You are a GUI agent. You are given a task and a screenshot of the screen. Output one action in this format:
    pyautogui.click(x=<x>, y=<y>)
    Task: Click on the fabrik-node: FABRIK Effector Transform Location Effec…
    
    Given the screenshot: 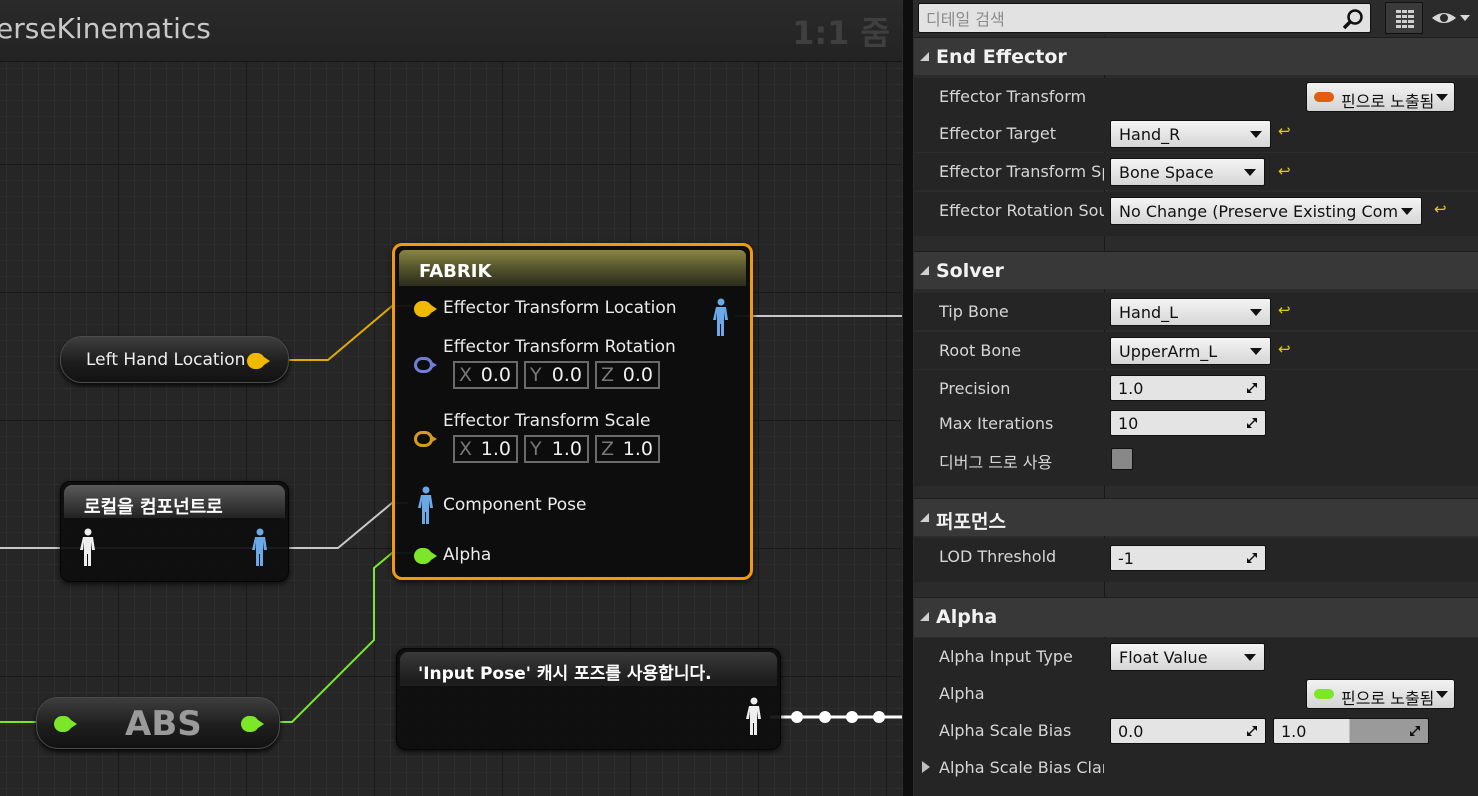 What is the action you would take?
    pyautogui.click(x=572, y=411)
    